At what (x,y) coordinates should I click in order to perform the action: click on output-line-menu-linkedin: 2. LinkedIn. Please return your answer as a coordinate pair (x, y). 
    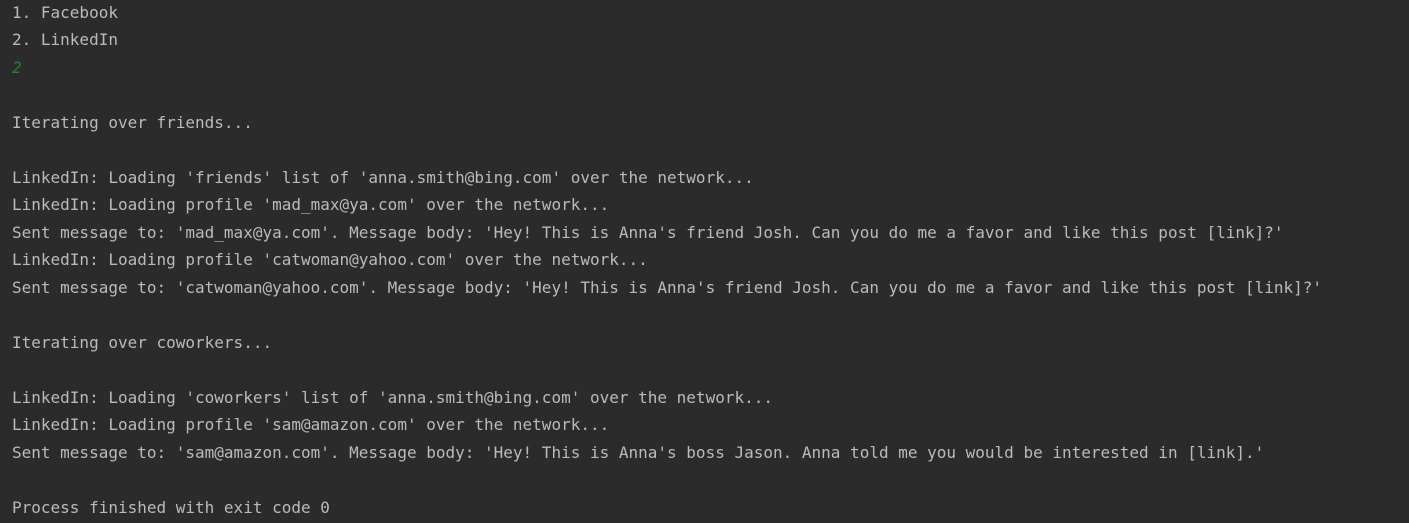
    Looking at the image, I should click on (65, 39).